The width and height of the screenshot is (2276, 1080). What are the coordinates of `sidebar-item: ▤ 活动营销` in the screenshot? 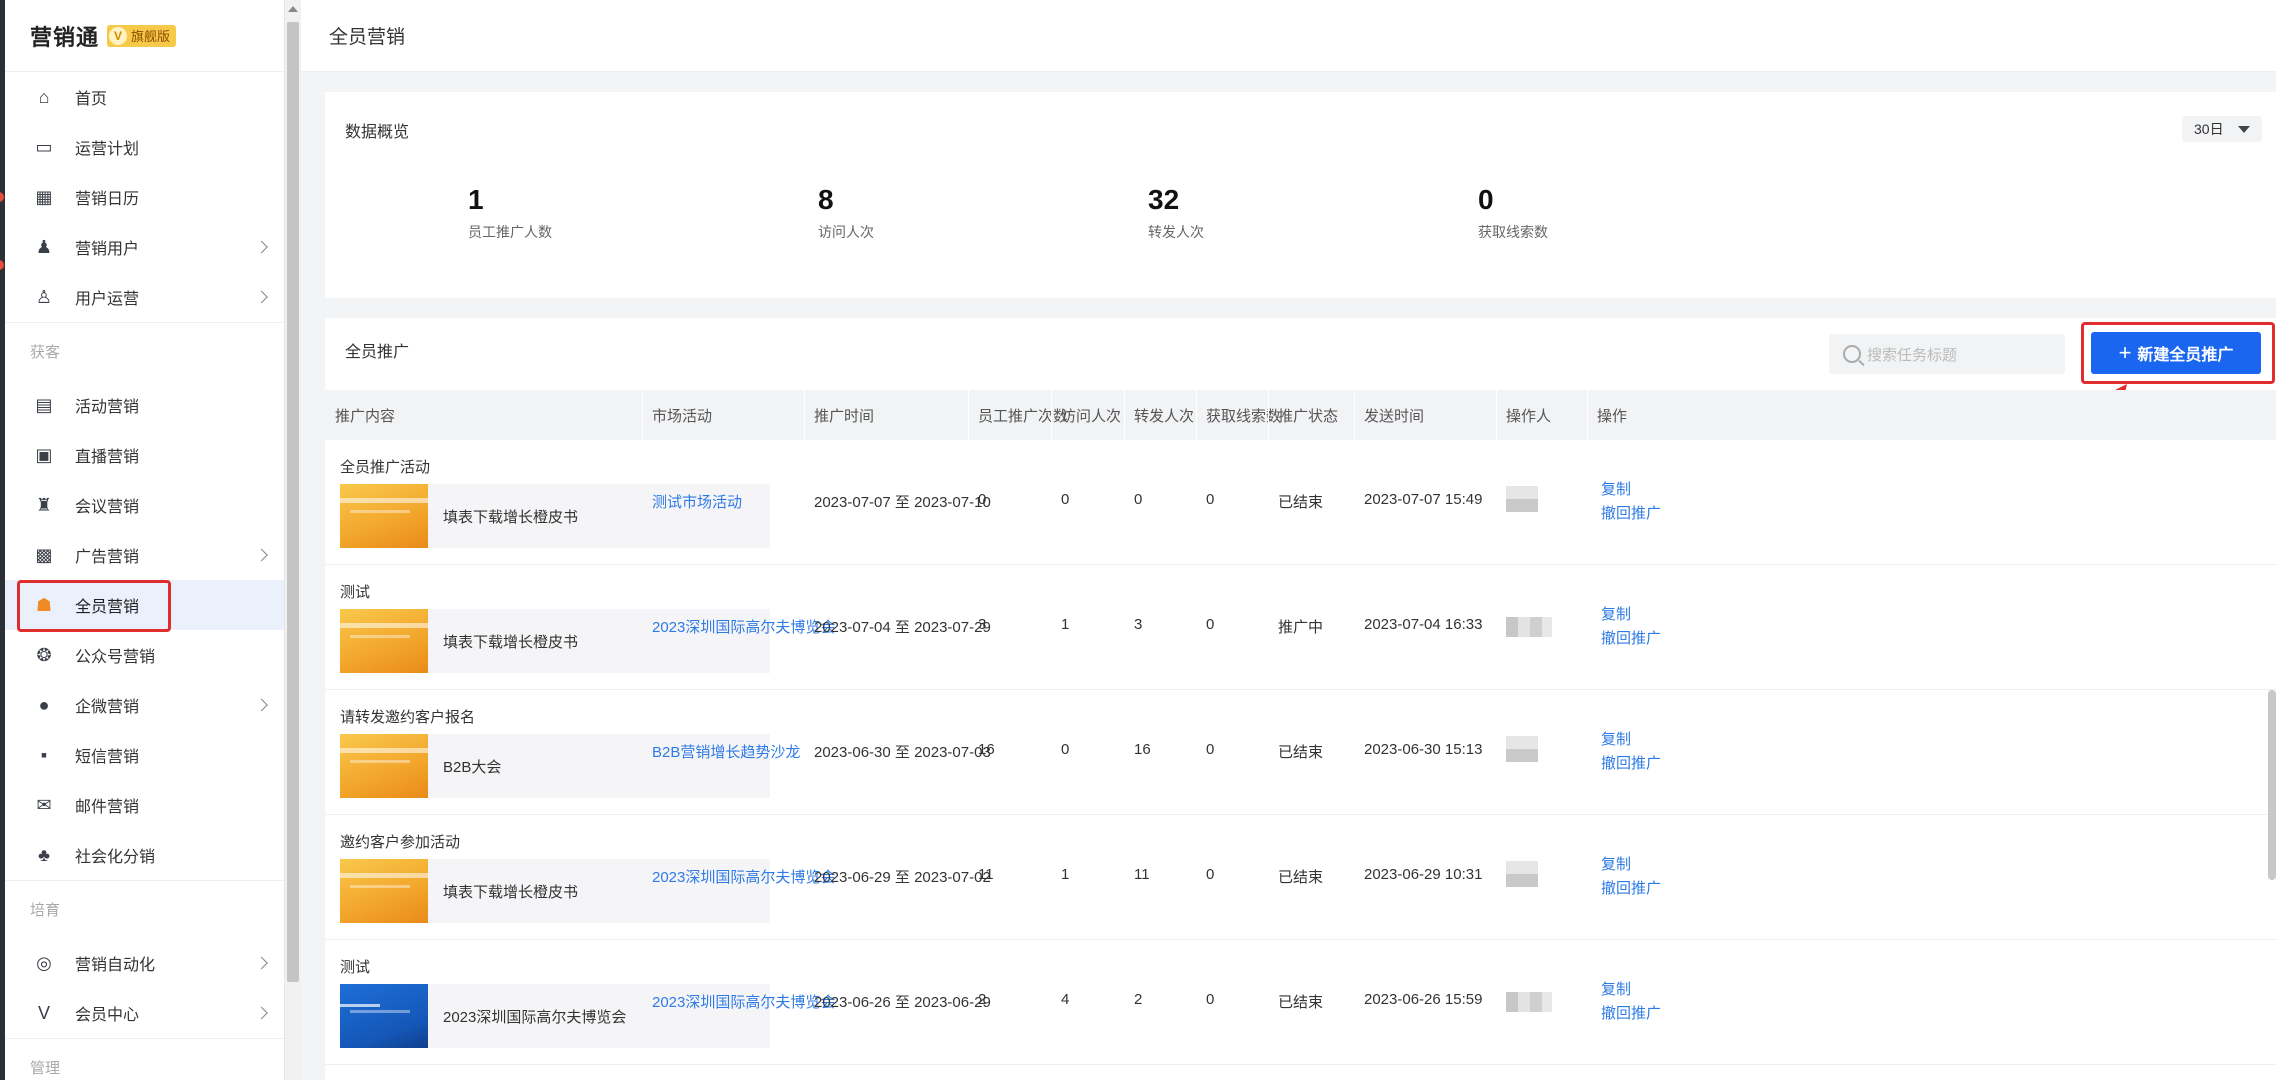 It's located at (144, 405).